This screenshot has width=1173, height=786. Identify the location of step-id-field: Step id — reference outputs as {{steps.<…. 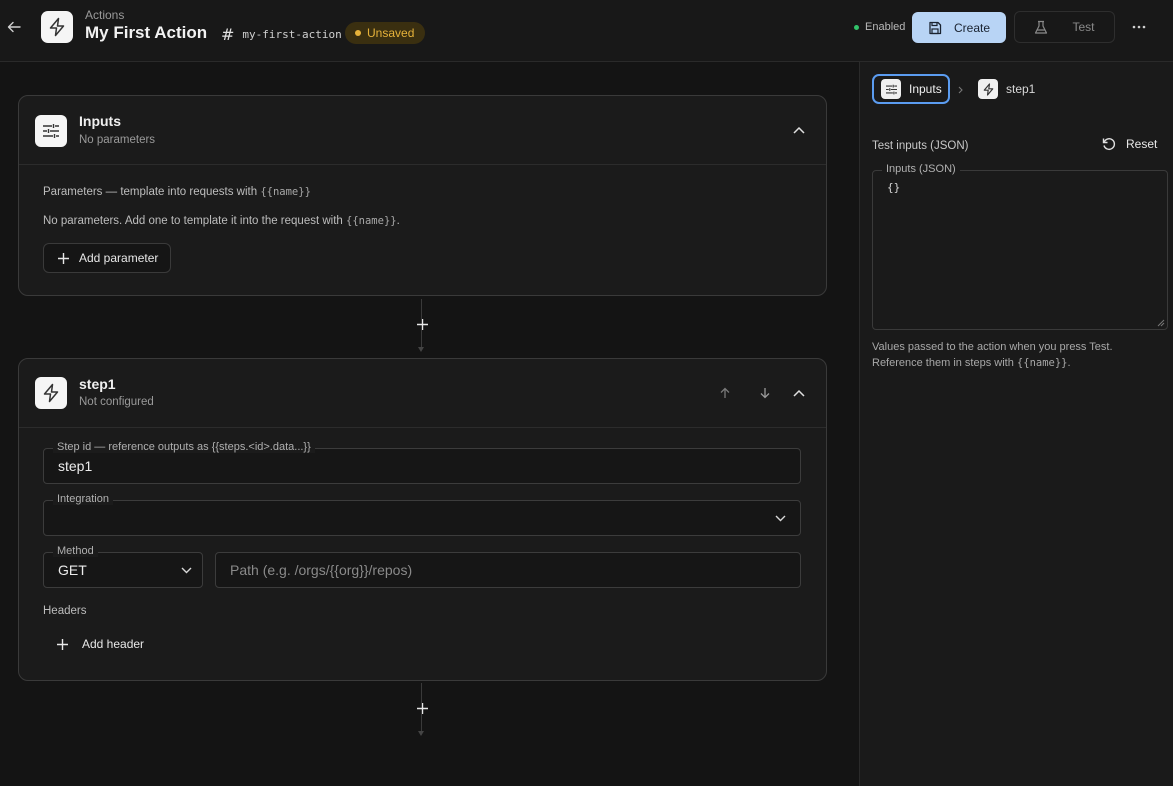
(422, 462).